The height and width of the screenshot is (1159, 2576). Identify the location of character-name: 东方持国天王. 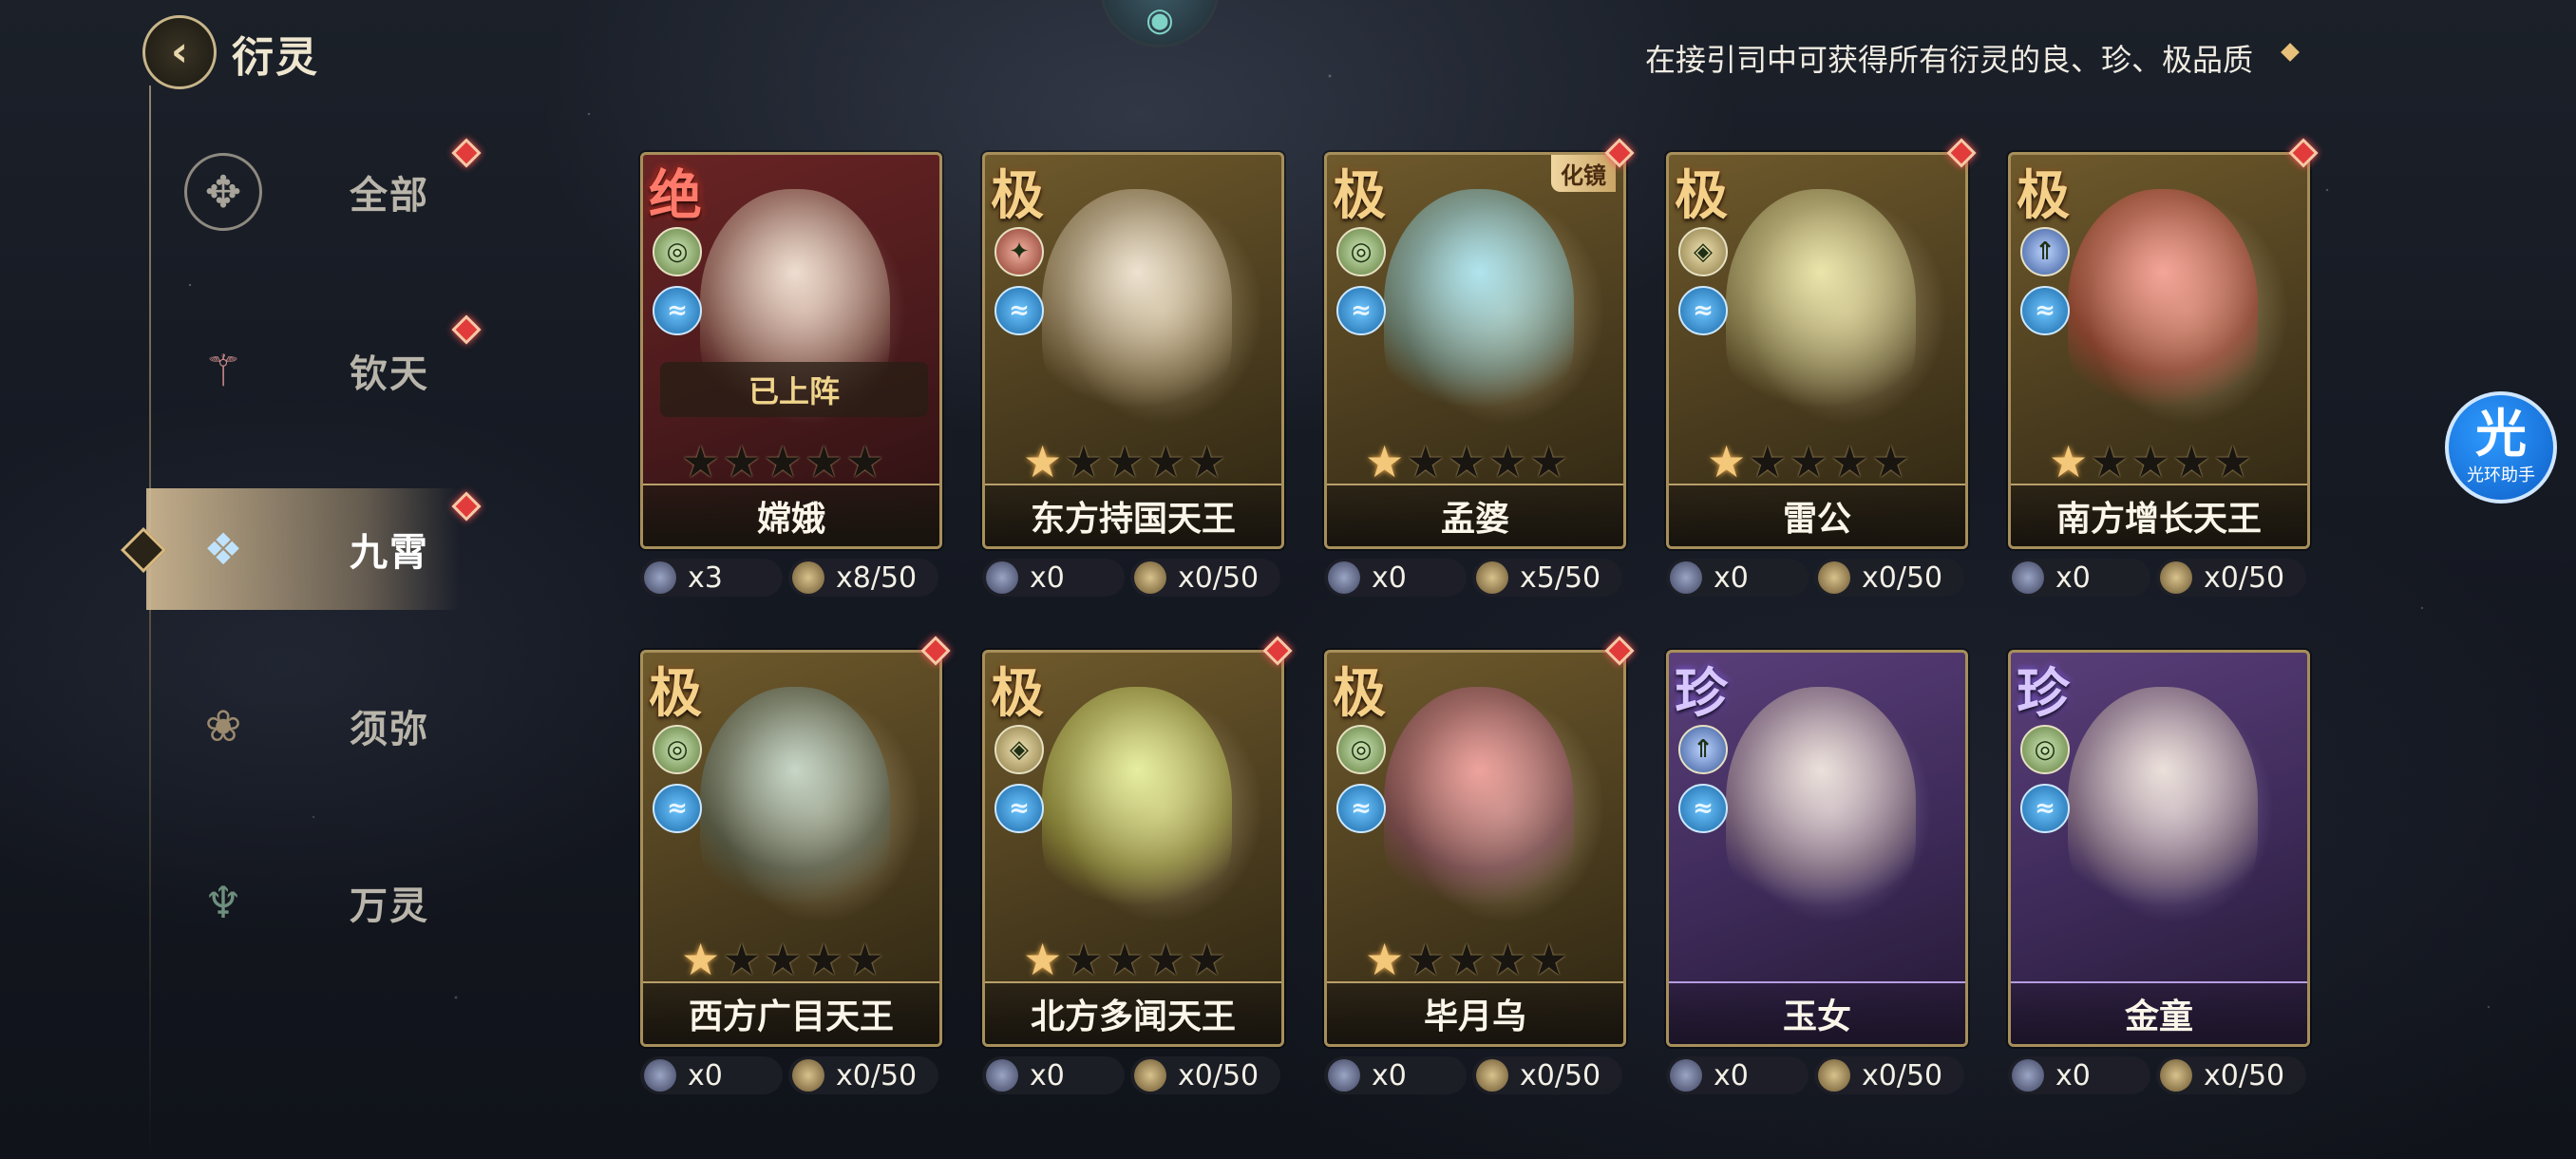
(1133, 515).